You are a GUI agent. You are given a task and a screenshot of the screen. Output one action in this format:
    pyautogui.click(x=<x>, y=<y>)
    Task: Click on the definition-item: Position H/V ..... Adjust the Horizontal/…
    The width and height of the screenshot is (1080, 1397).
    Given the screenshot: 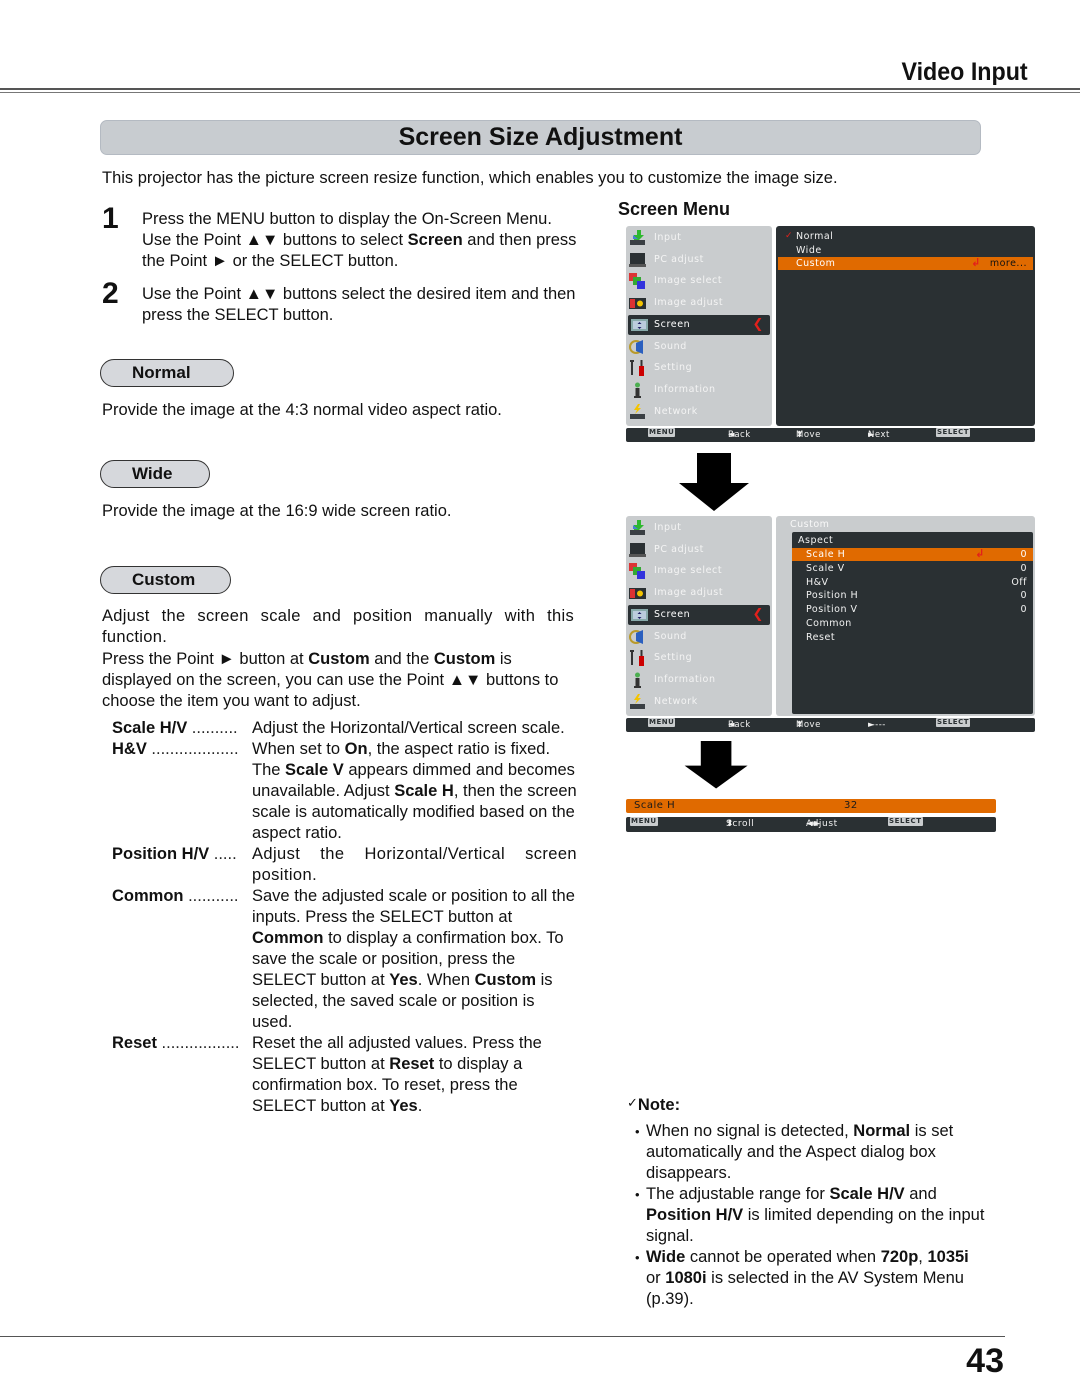 What is the action you would take?
    pyautogui.click(x=347, y=865)
    